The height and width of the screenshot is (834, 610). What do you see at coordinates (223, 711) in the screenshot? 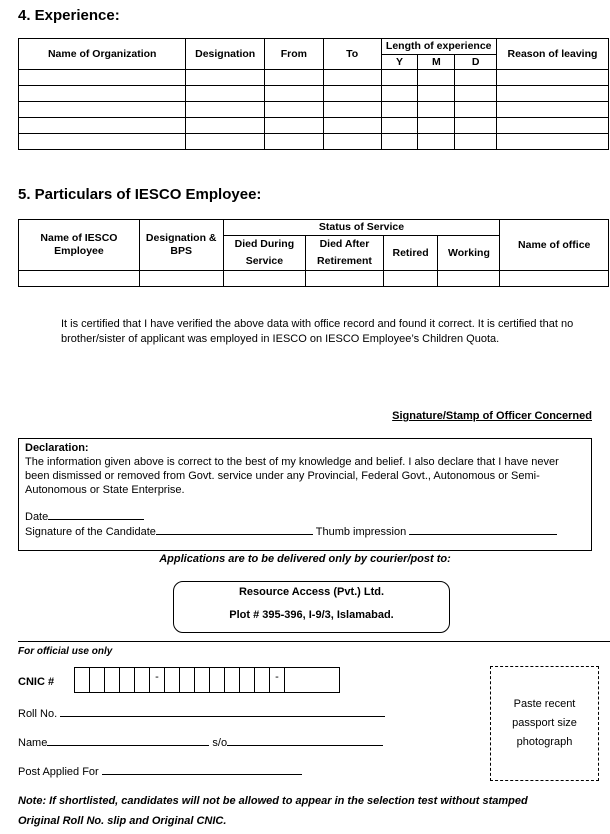
I see `roll-no-line` at bounding box center [223, 711].